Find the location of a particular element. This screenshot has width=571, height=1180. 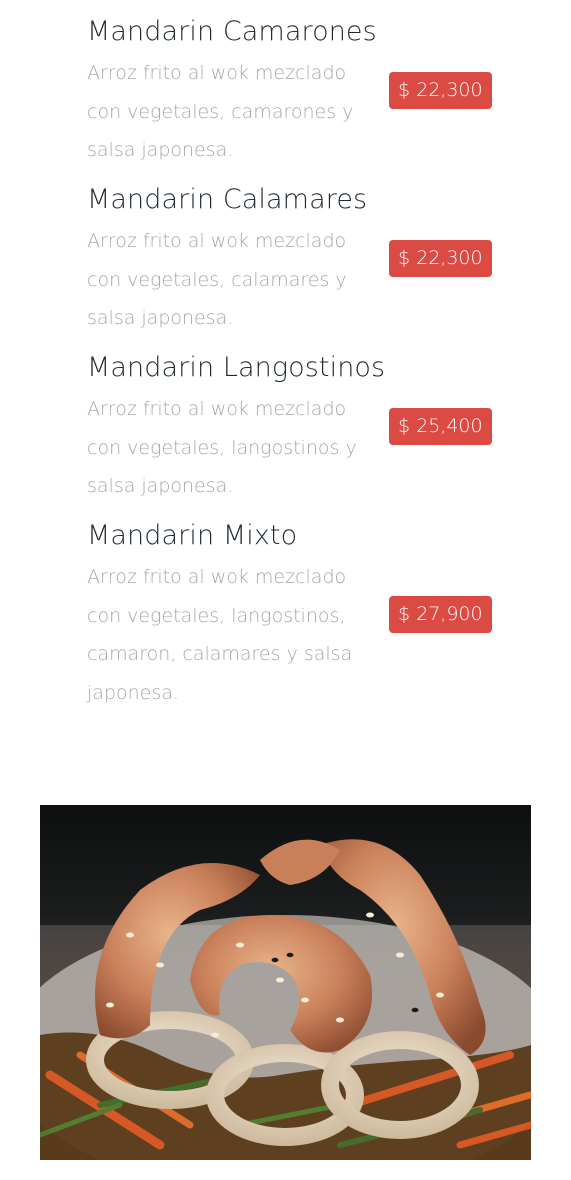

item-name: Mandarin Calamares is located at coordinates (227, 199).